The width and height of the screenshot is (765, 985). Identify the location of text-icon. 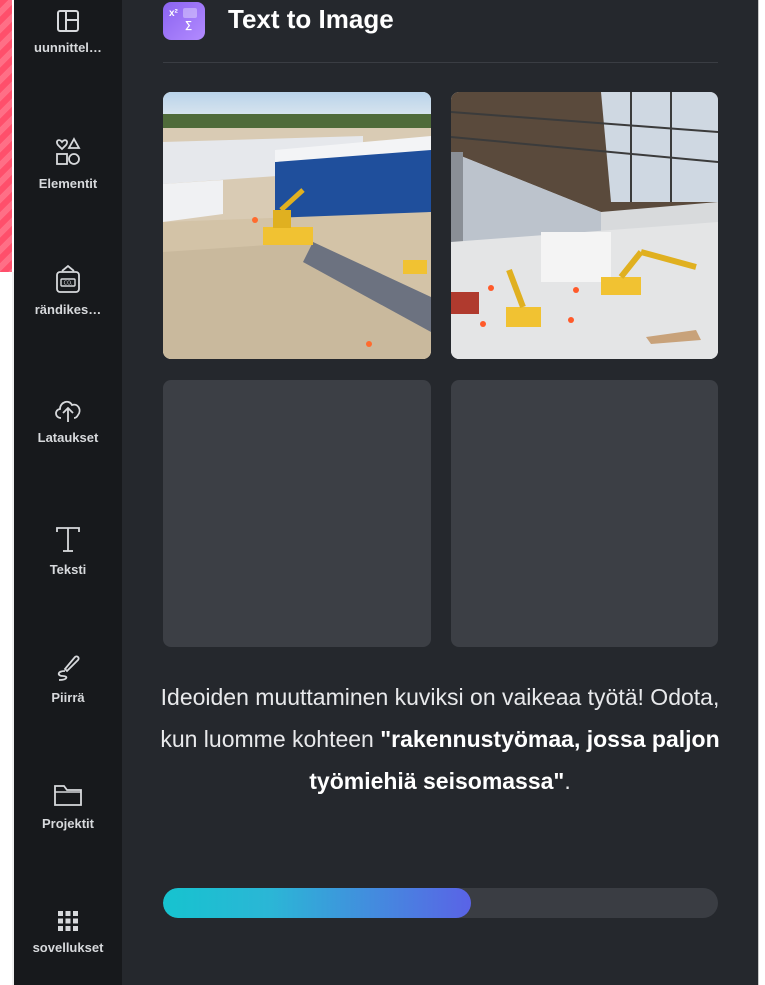
(68, 539).